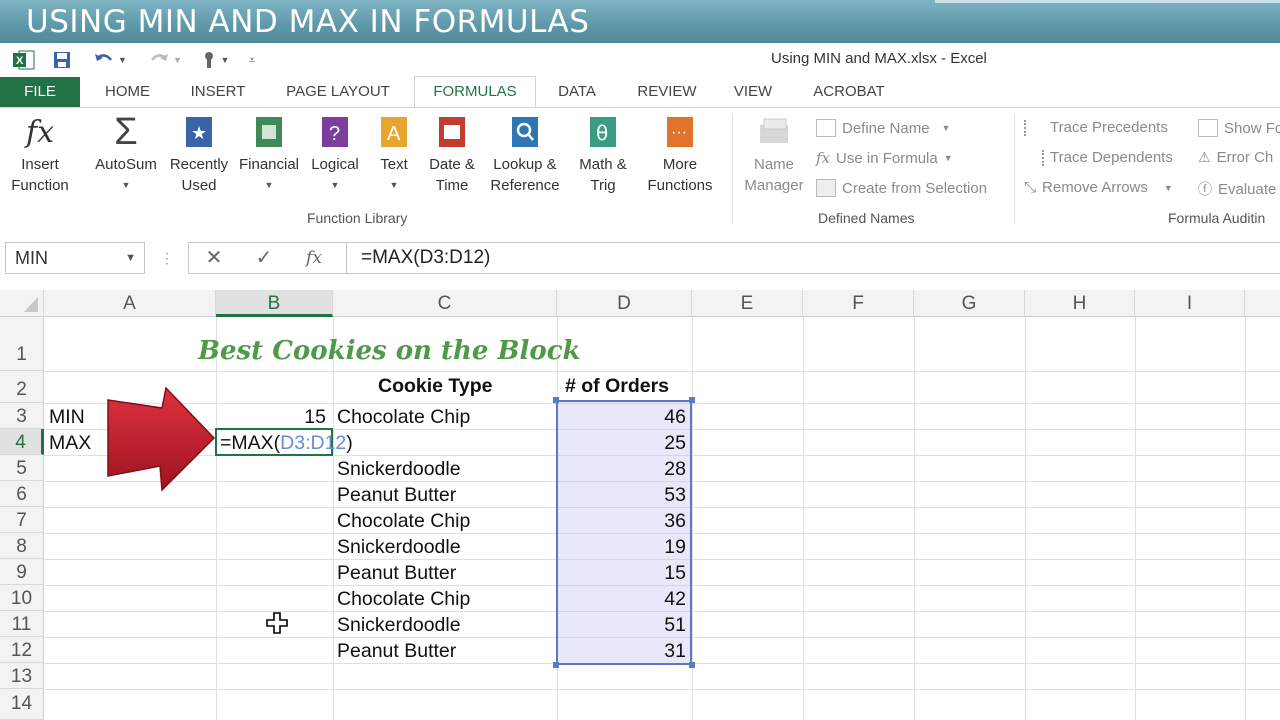 The image size is (1280, 720). I want to click on row-header-10: 10, so click(22, 598).